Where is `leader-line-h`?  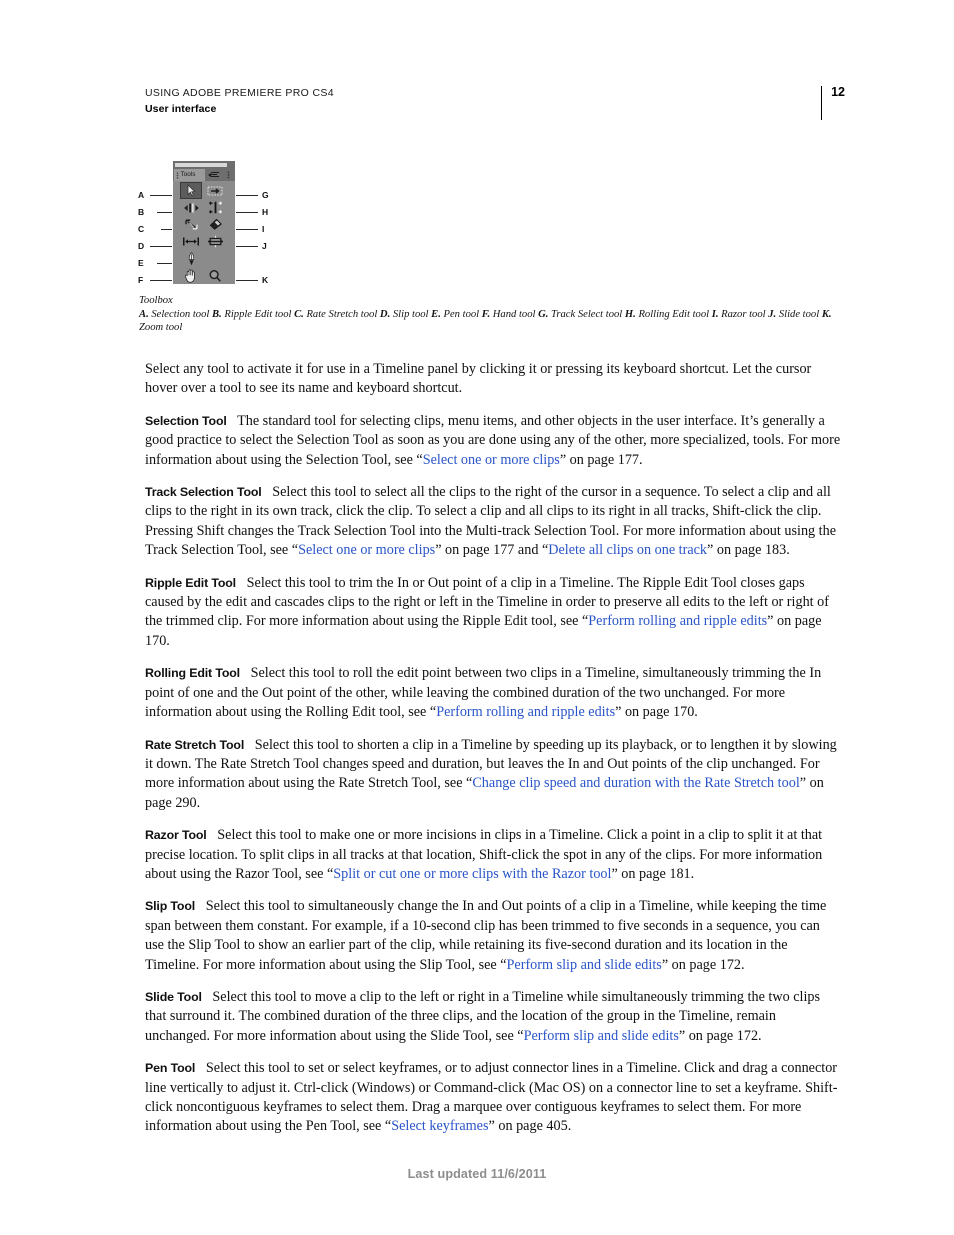 leader-line-h is located at coordinates (247, 212).